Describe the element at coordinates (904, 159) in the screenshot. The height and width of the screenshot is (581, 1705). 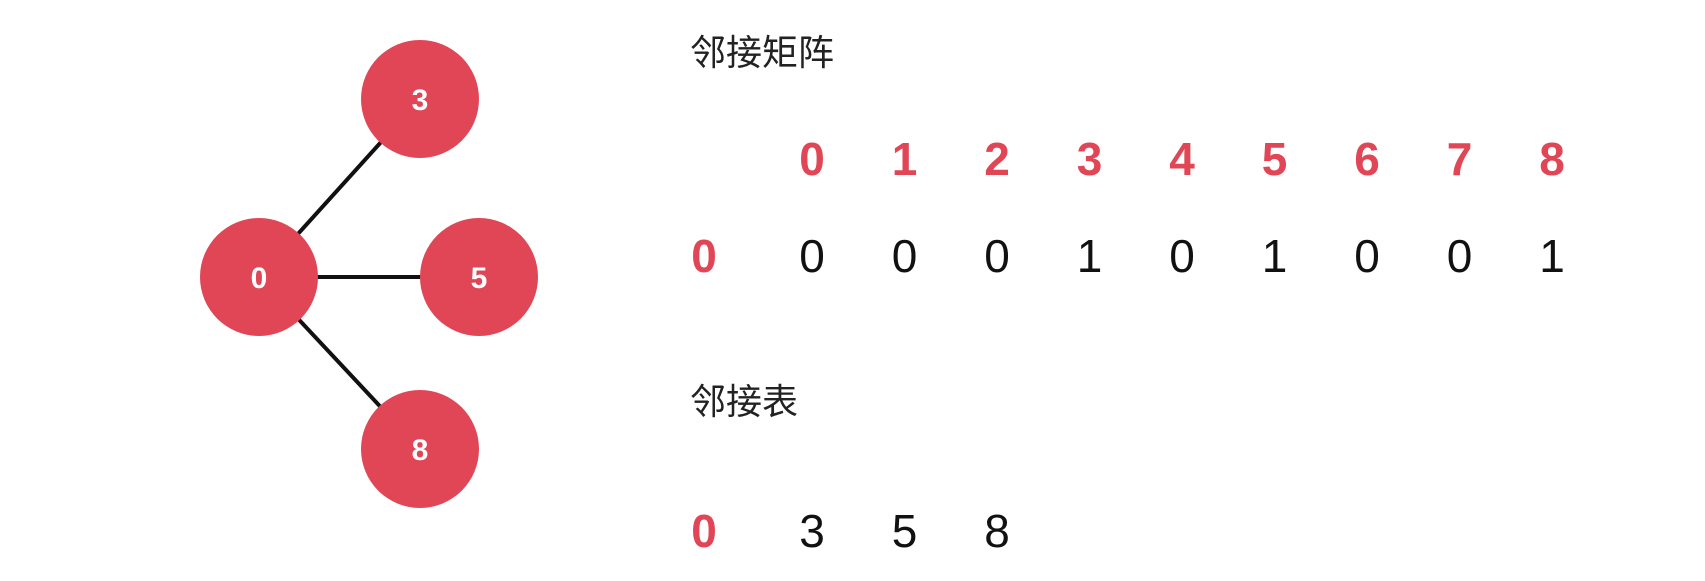
I see `matrix-column-header: 1` at that location.